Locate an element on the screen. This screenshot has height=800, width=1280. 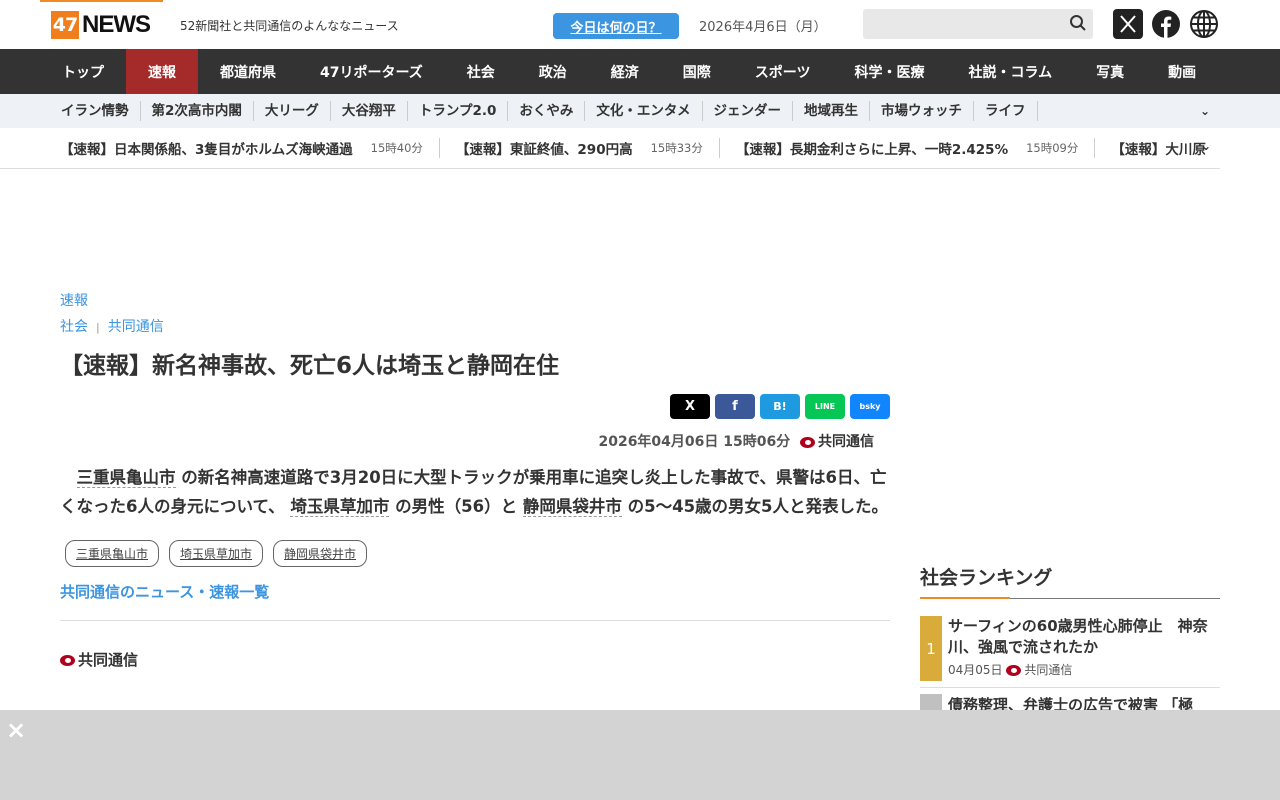
more-news-link: 共同通信のニュース・速報一覧 is located at coordinates (475, 591).